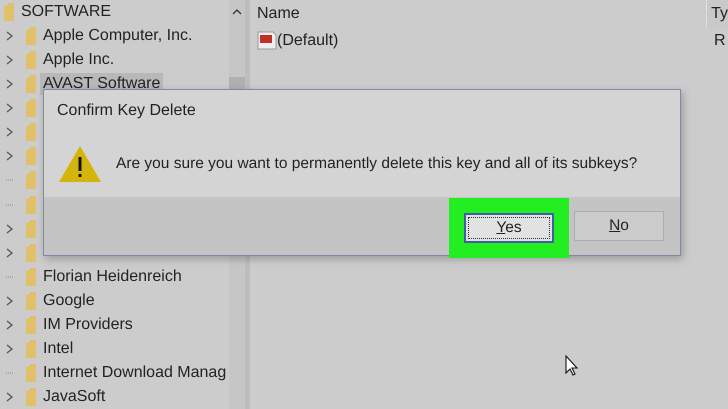 The width and height of the screenshot is (728, 409). I want to click on dialog-title: Confirm Key Delete, so click(127, 111).